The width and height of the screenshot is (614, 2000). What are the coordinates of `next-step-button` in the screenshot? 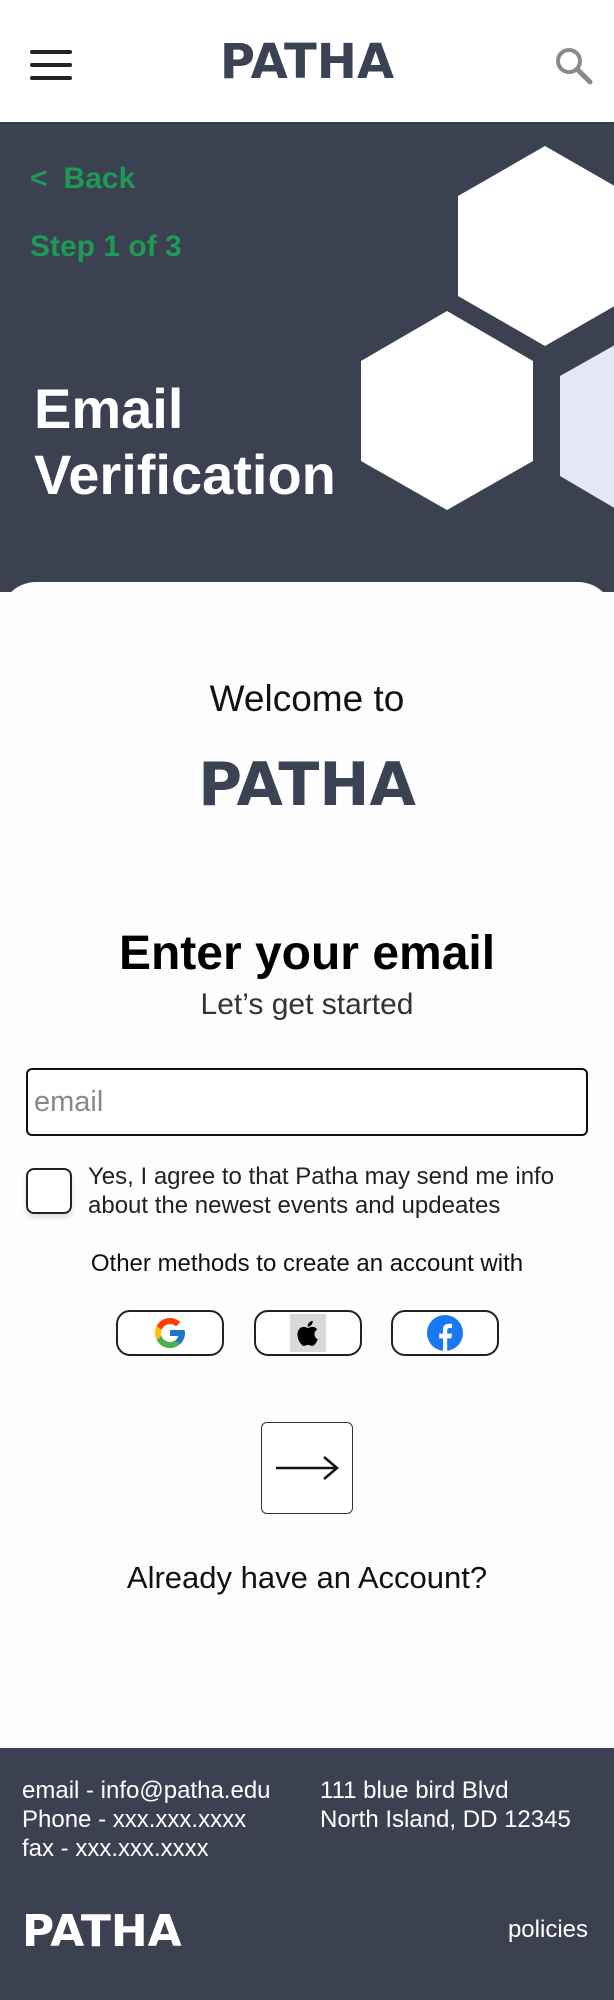 It's located at (307, 1468).